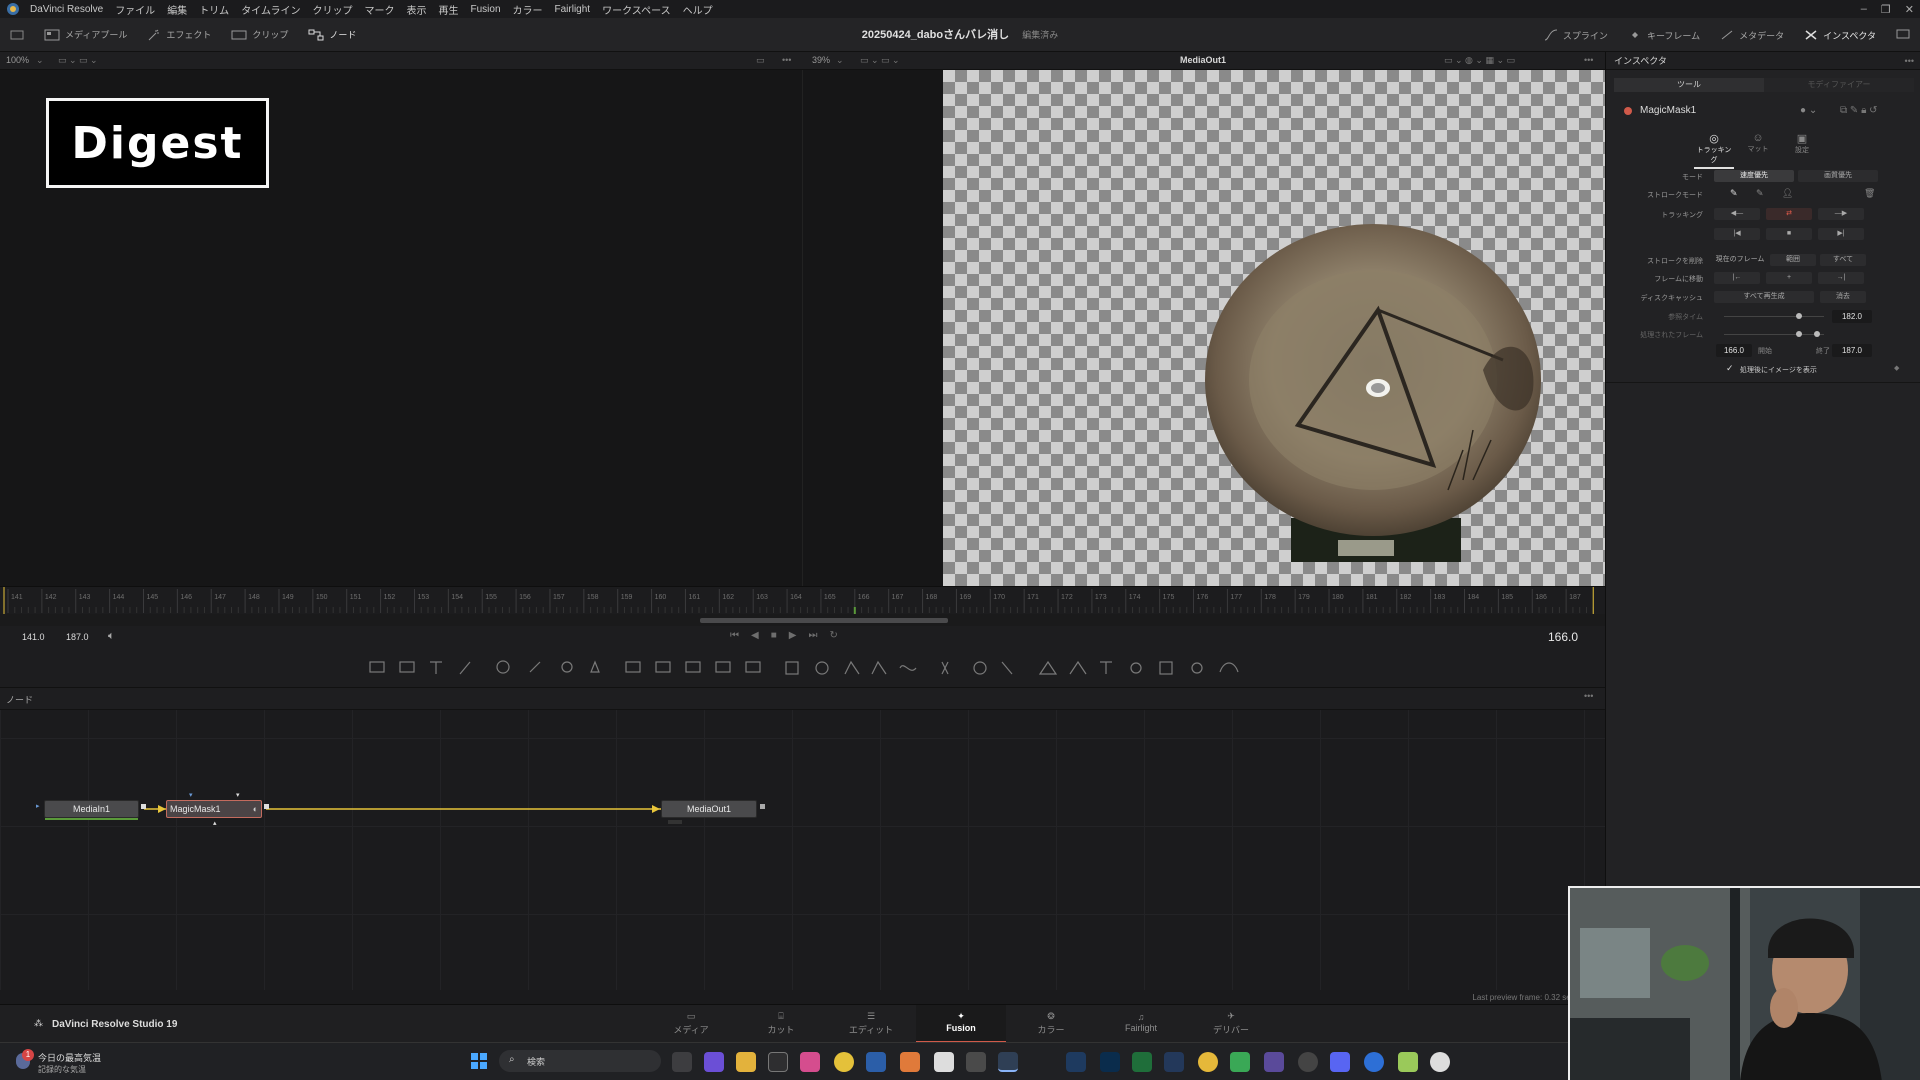 This screenshot has height=1080, width=1920. What do you see at coordinates (698, 9) in the screenshot?
I see `menu-help: ヘルプ` at bounding box center [698, 9].